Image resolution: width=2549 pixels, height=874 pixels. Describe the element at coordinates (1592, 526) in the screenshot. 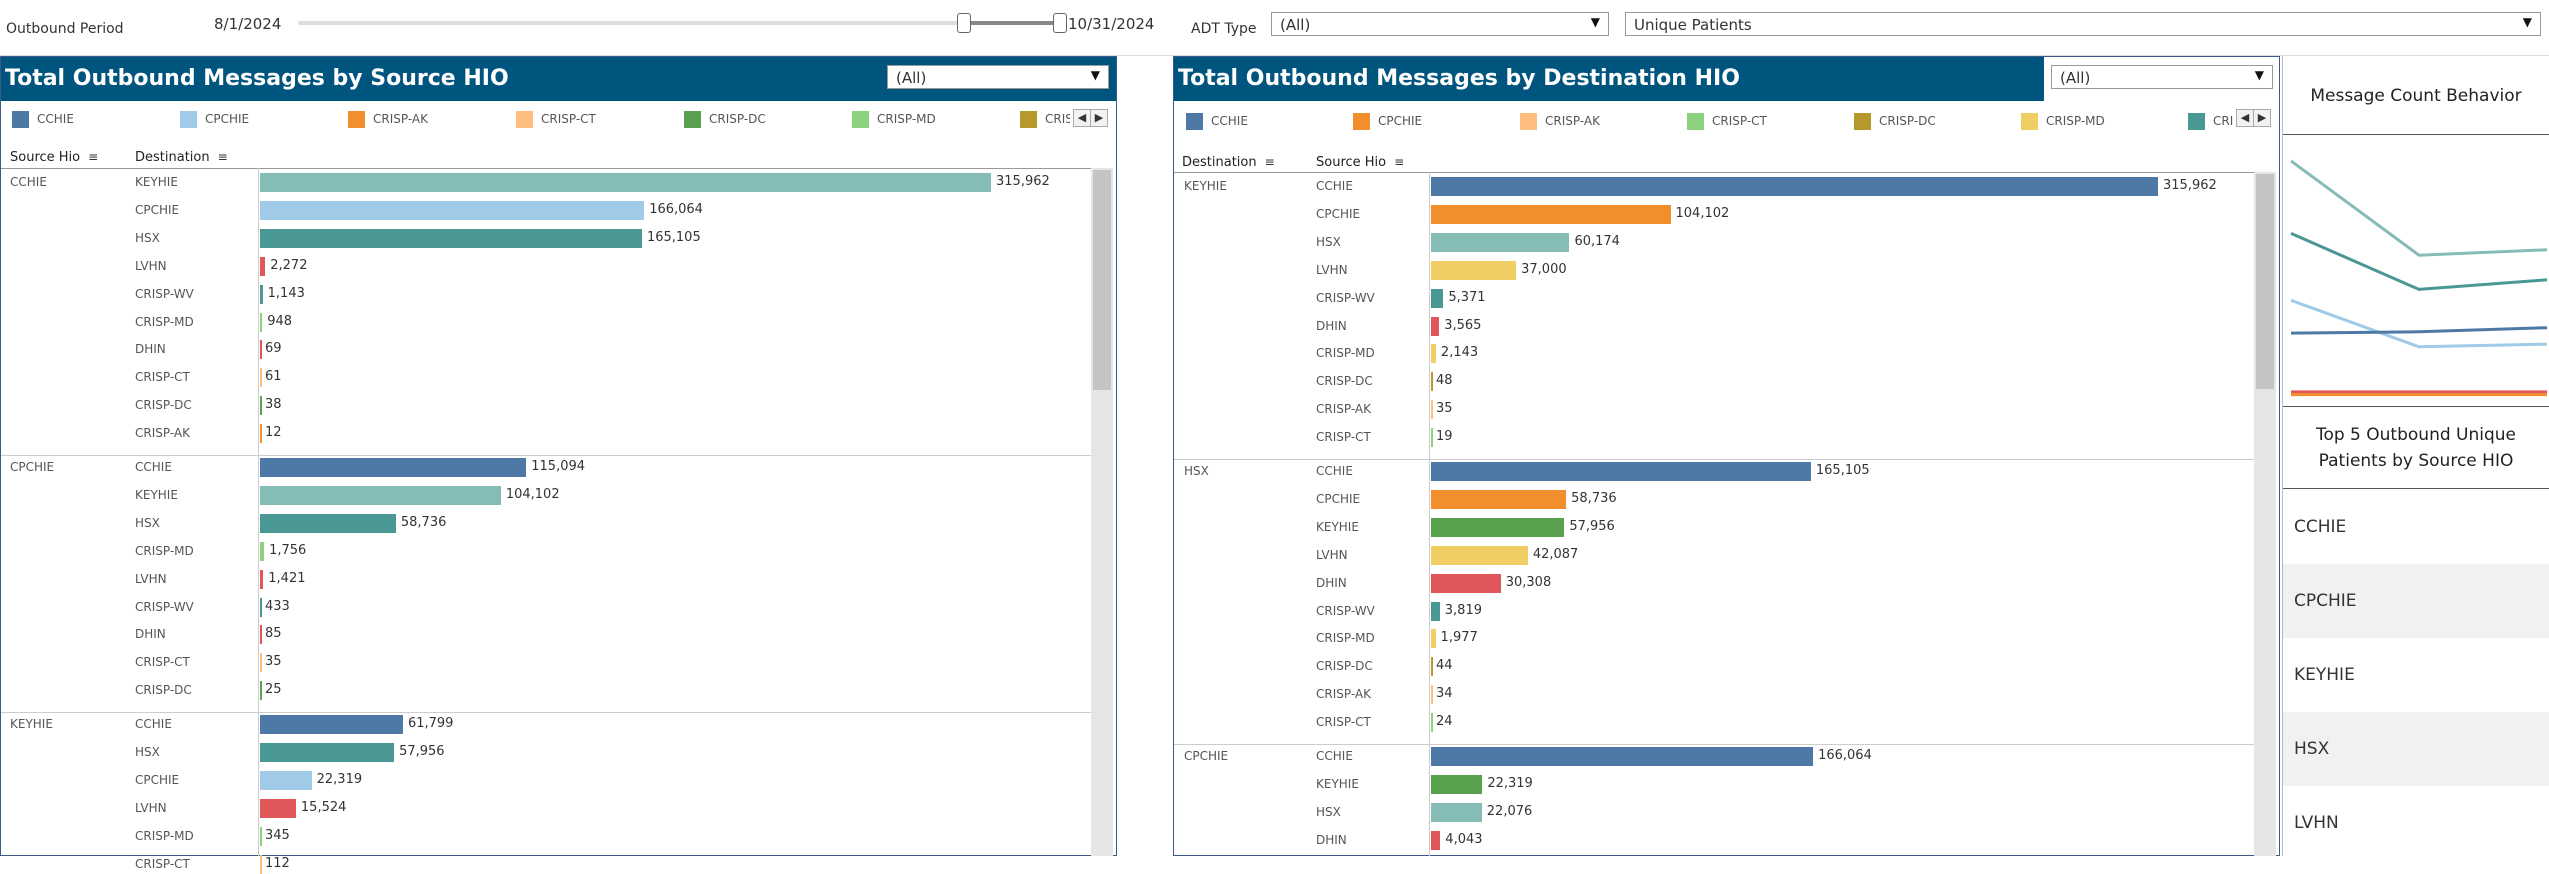

I see `data-label: 57,956` at that location.